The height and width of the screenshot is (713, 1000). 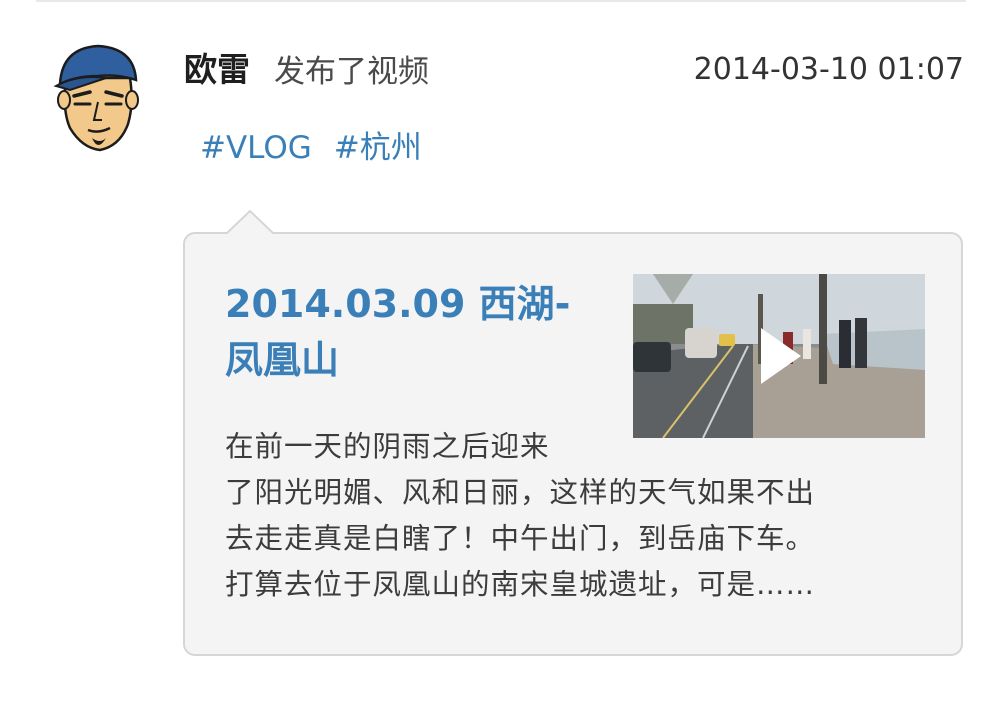 What do you see at coordinates (250, 222) in the screenshot?
I see `card-pointer` at bounding box center [250, 222].